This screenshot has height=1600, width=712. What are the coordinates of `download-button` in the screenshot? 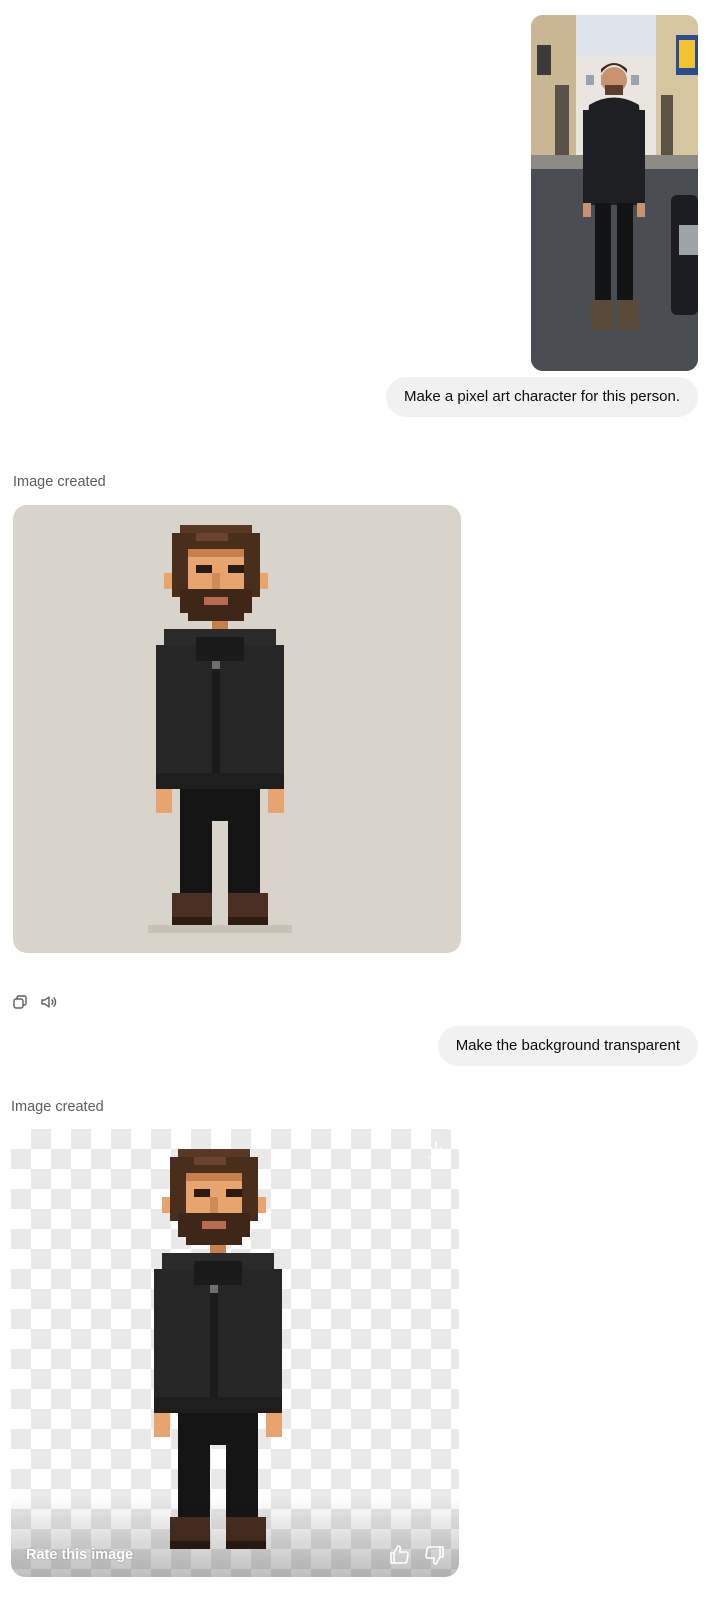 It's located at (436, 1150).